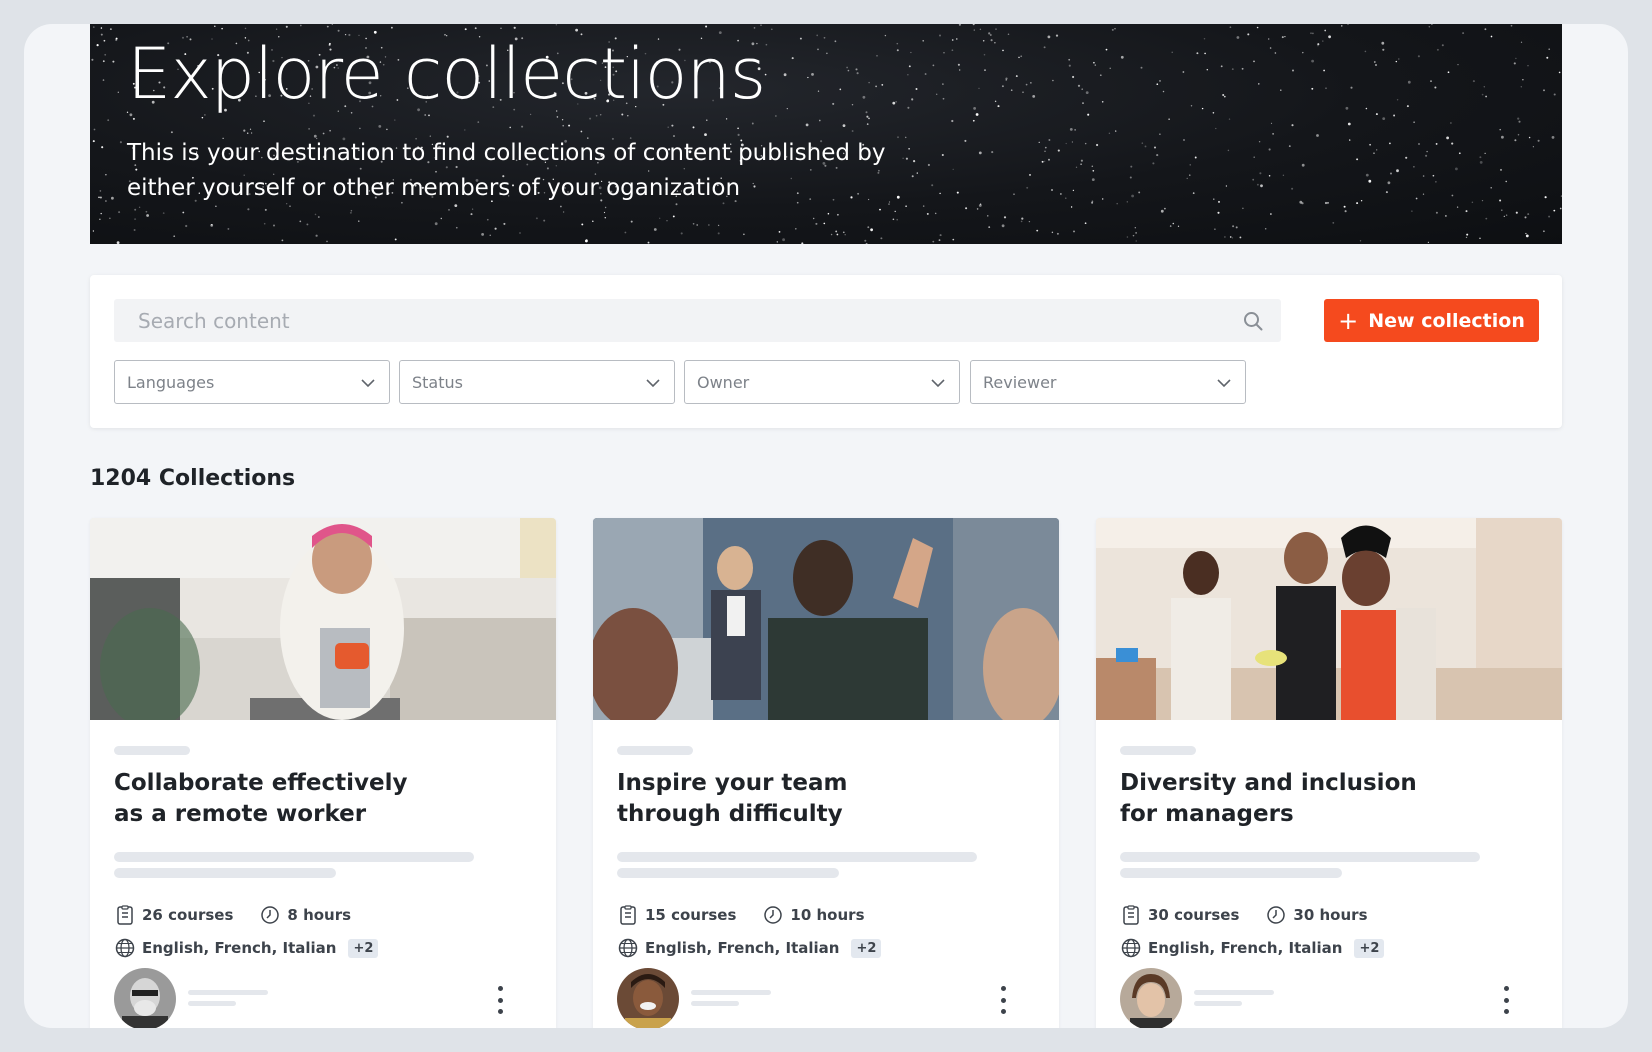 The height and width of the screenshot is (1052, 1652). I want to click on collections-count: 1204 Collections, so click(193, 478).